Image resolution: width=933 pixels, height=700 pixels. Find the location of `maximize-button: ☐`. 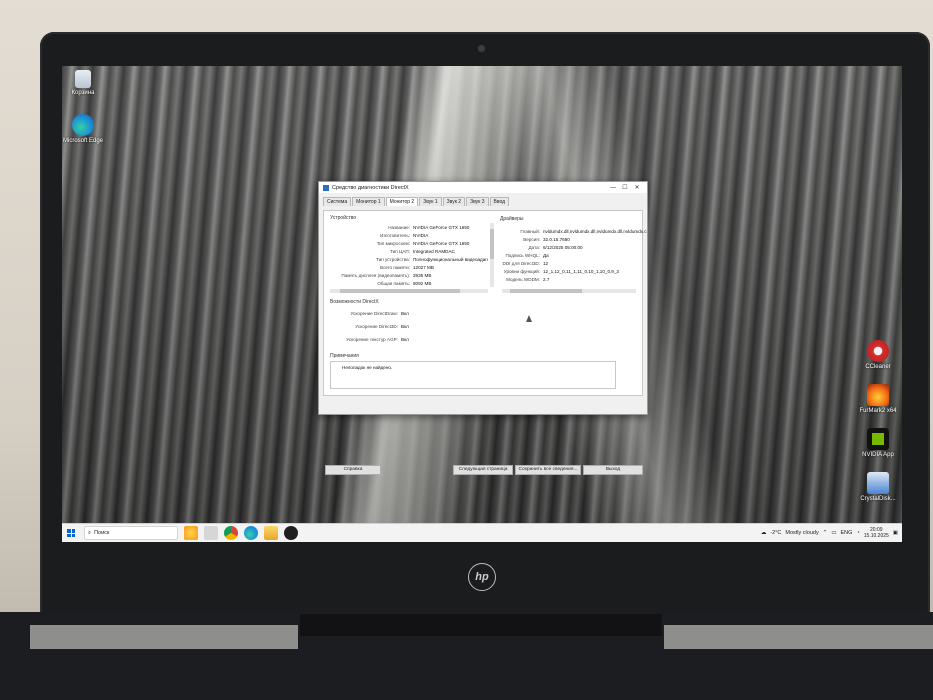

maximize-button: ☐ is located at coordinates (625, 187).